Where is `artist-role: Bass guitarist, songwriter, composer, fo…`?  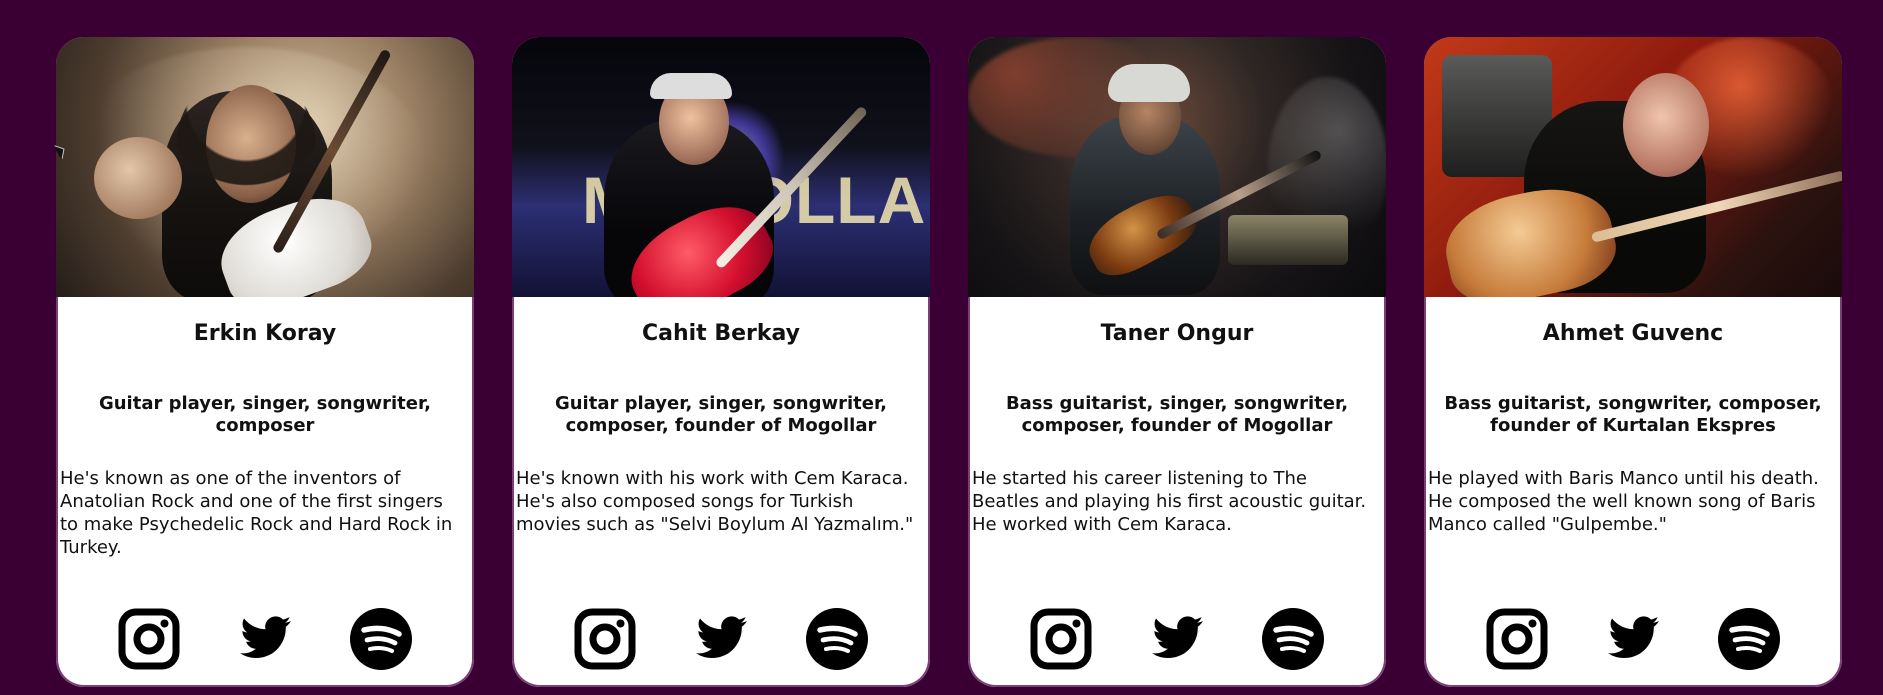
artist-role: Bass guitarist, songwriter, composer, fo… is located at coordinates (1633, 414).